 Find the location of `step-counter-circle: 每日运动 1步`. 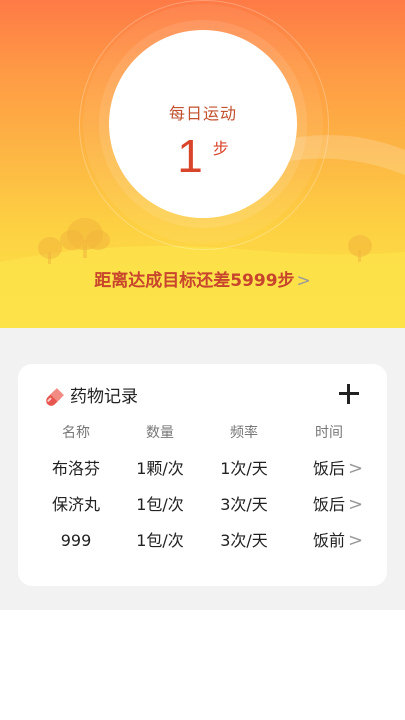

step-counter-circle: 每日运动 1步 is located at coordinates (203, 124).